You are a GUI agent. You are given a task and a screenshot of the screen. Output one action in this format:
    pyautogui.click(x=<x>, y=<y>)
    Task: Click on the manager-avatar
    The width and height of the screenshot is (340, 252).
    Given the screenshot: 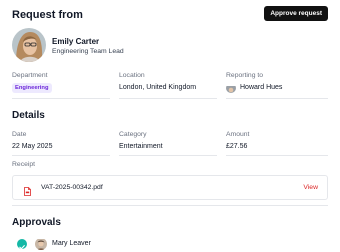 What is the action you would take?
    pyautogui.click(x=231, y=88)
    